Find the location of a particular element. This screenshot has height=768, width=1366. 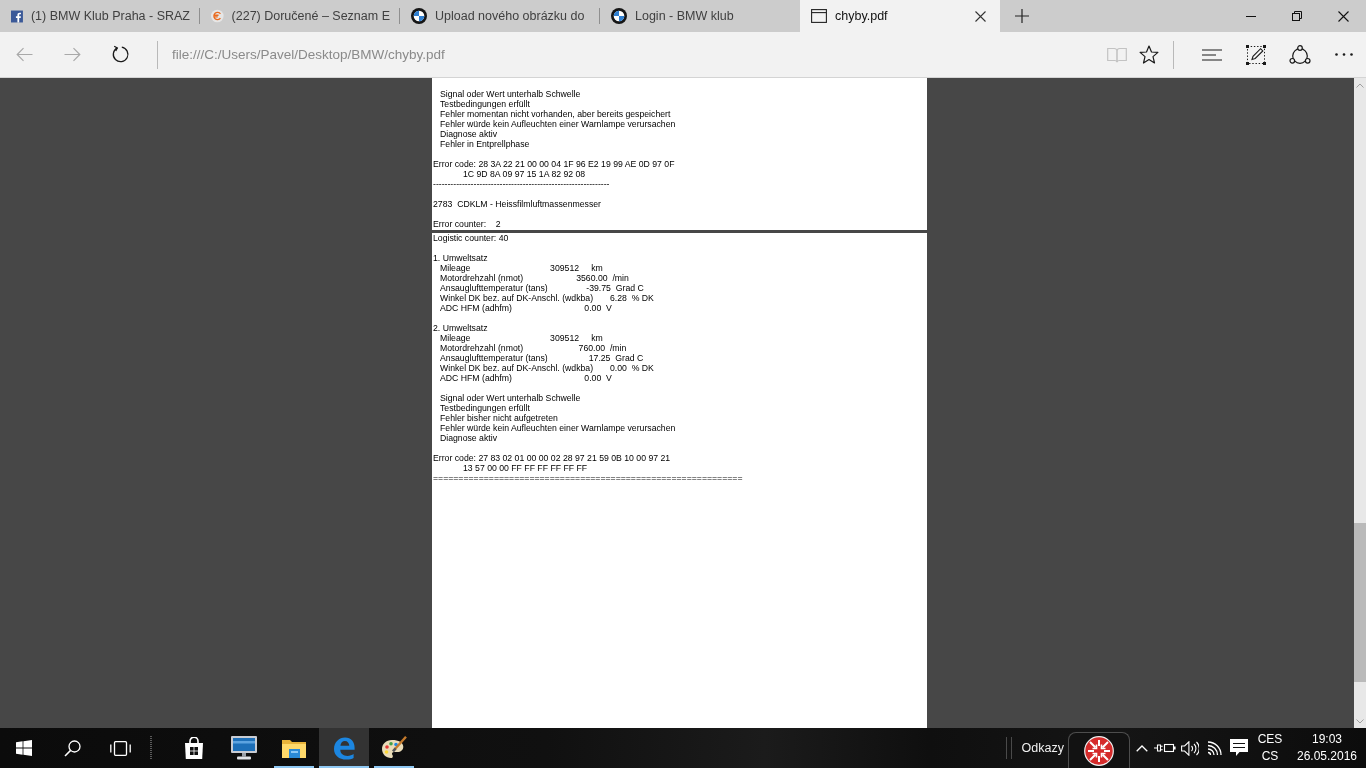

log-line: 1C 9D 8A 09 97 15 1A 82 92 08 is located at coordinates (524, 174).